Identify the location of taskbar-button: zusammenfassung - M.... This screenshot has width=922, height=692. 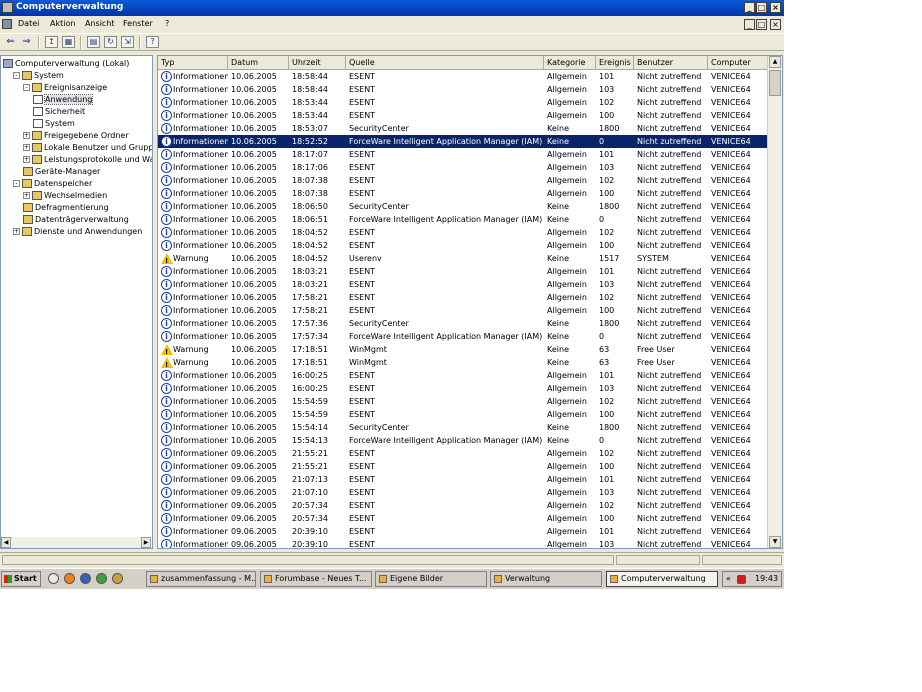
(201, 579).